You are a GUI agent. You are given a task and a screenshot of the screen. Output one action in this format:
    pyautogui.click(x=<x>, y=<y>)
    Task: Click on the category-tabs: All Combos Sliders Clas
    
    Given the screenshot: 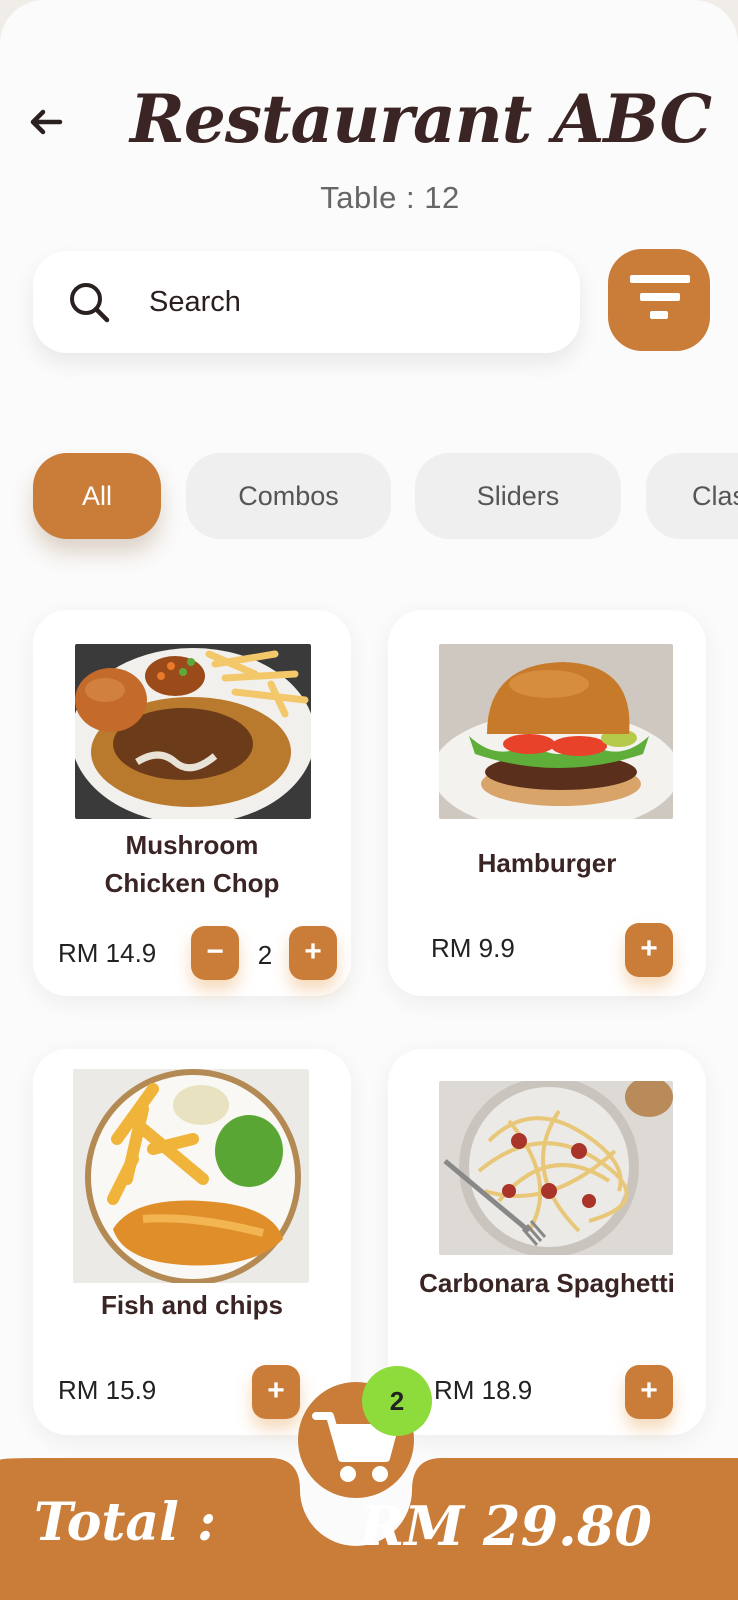 What is the action you would take?
    pyautogui.click(x=369, y=498)
    